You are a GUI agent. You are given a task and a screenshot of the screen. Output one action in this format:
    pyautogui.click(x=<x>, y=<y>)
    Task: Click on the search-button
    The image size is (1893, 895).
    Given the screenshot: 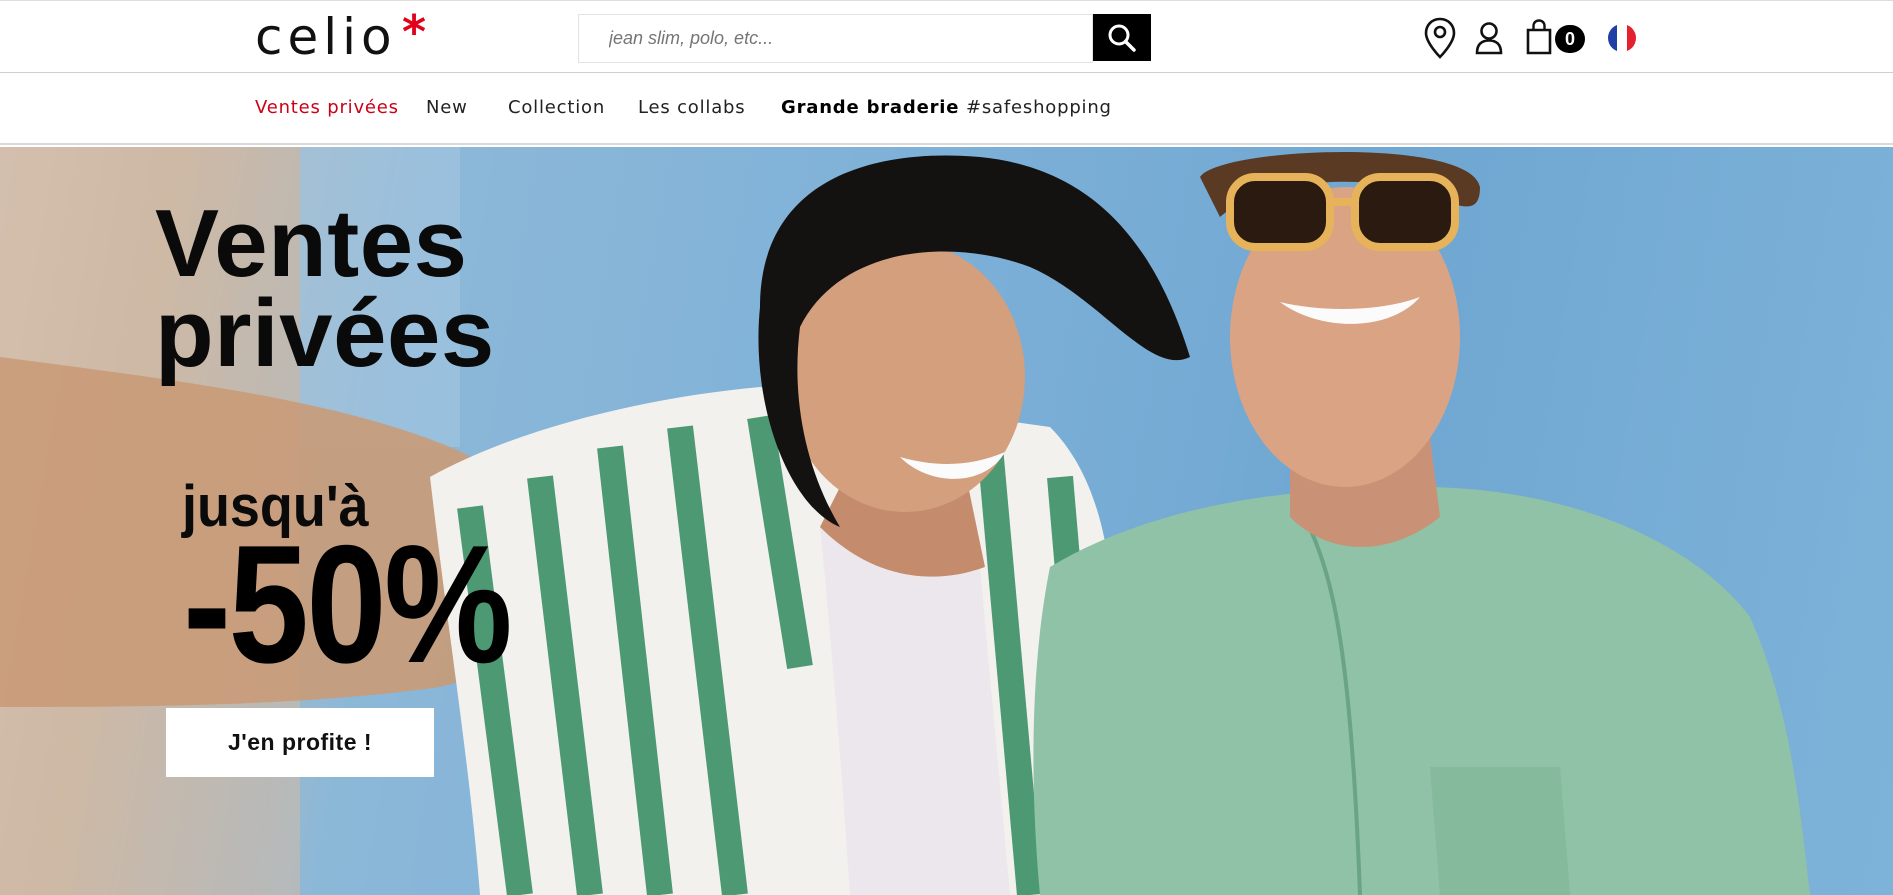 What is the action you would take?
    pyautogui.click(x=1122, y=37)
    